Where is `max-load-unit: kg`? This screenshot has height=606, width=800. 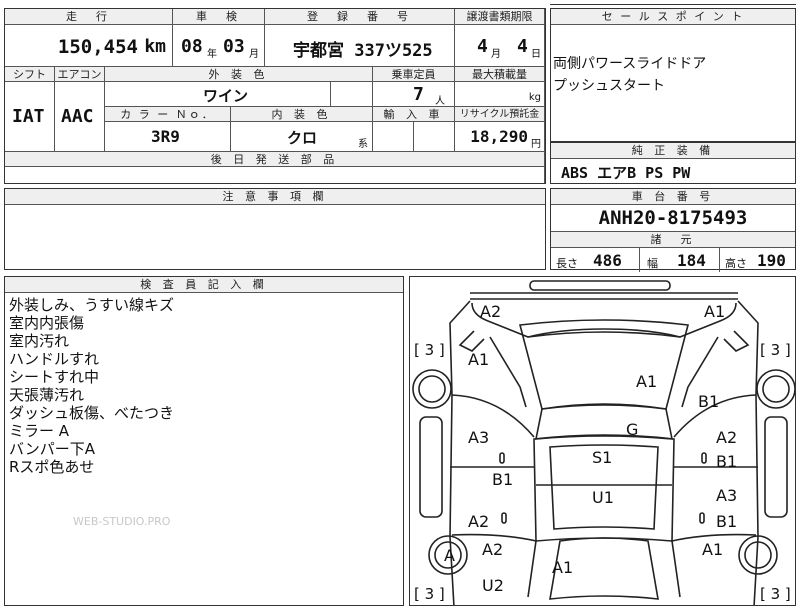
max-load-unit: kg is located at coordinates (534, 97).